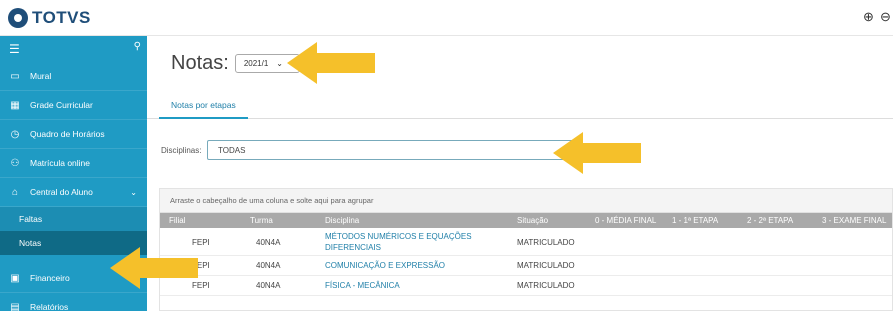 The image size is (893, 322). What do you see at coordinates (362, 285) in the screenshot?
I see `cell-disciplina: FÍSICA - MECÂNICA` at bounding box center [362, 285].